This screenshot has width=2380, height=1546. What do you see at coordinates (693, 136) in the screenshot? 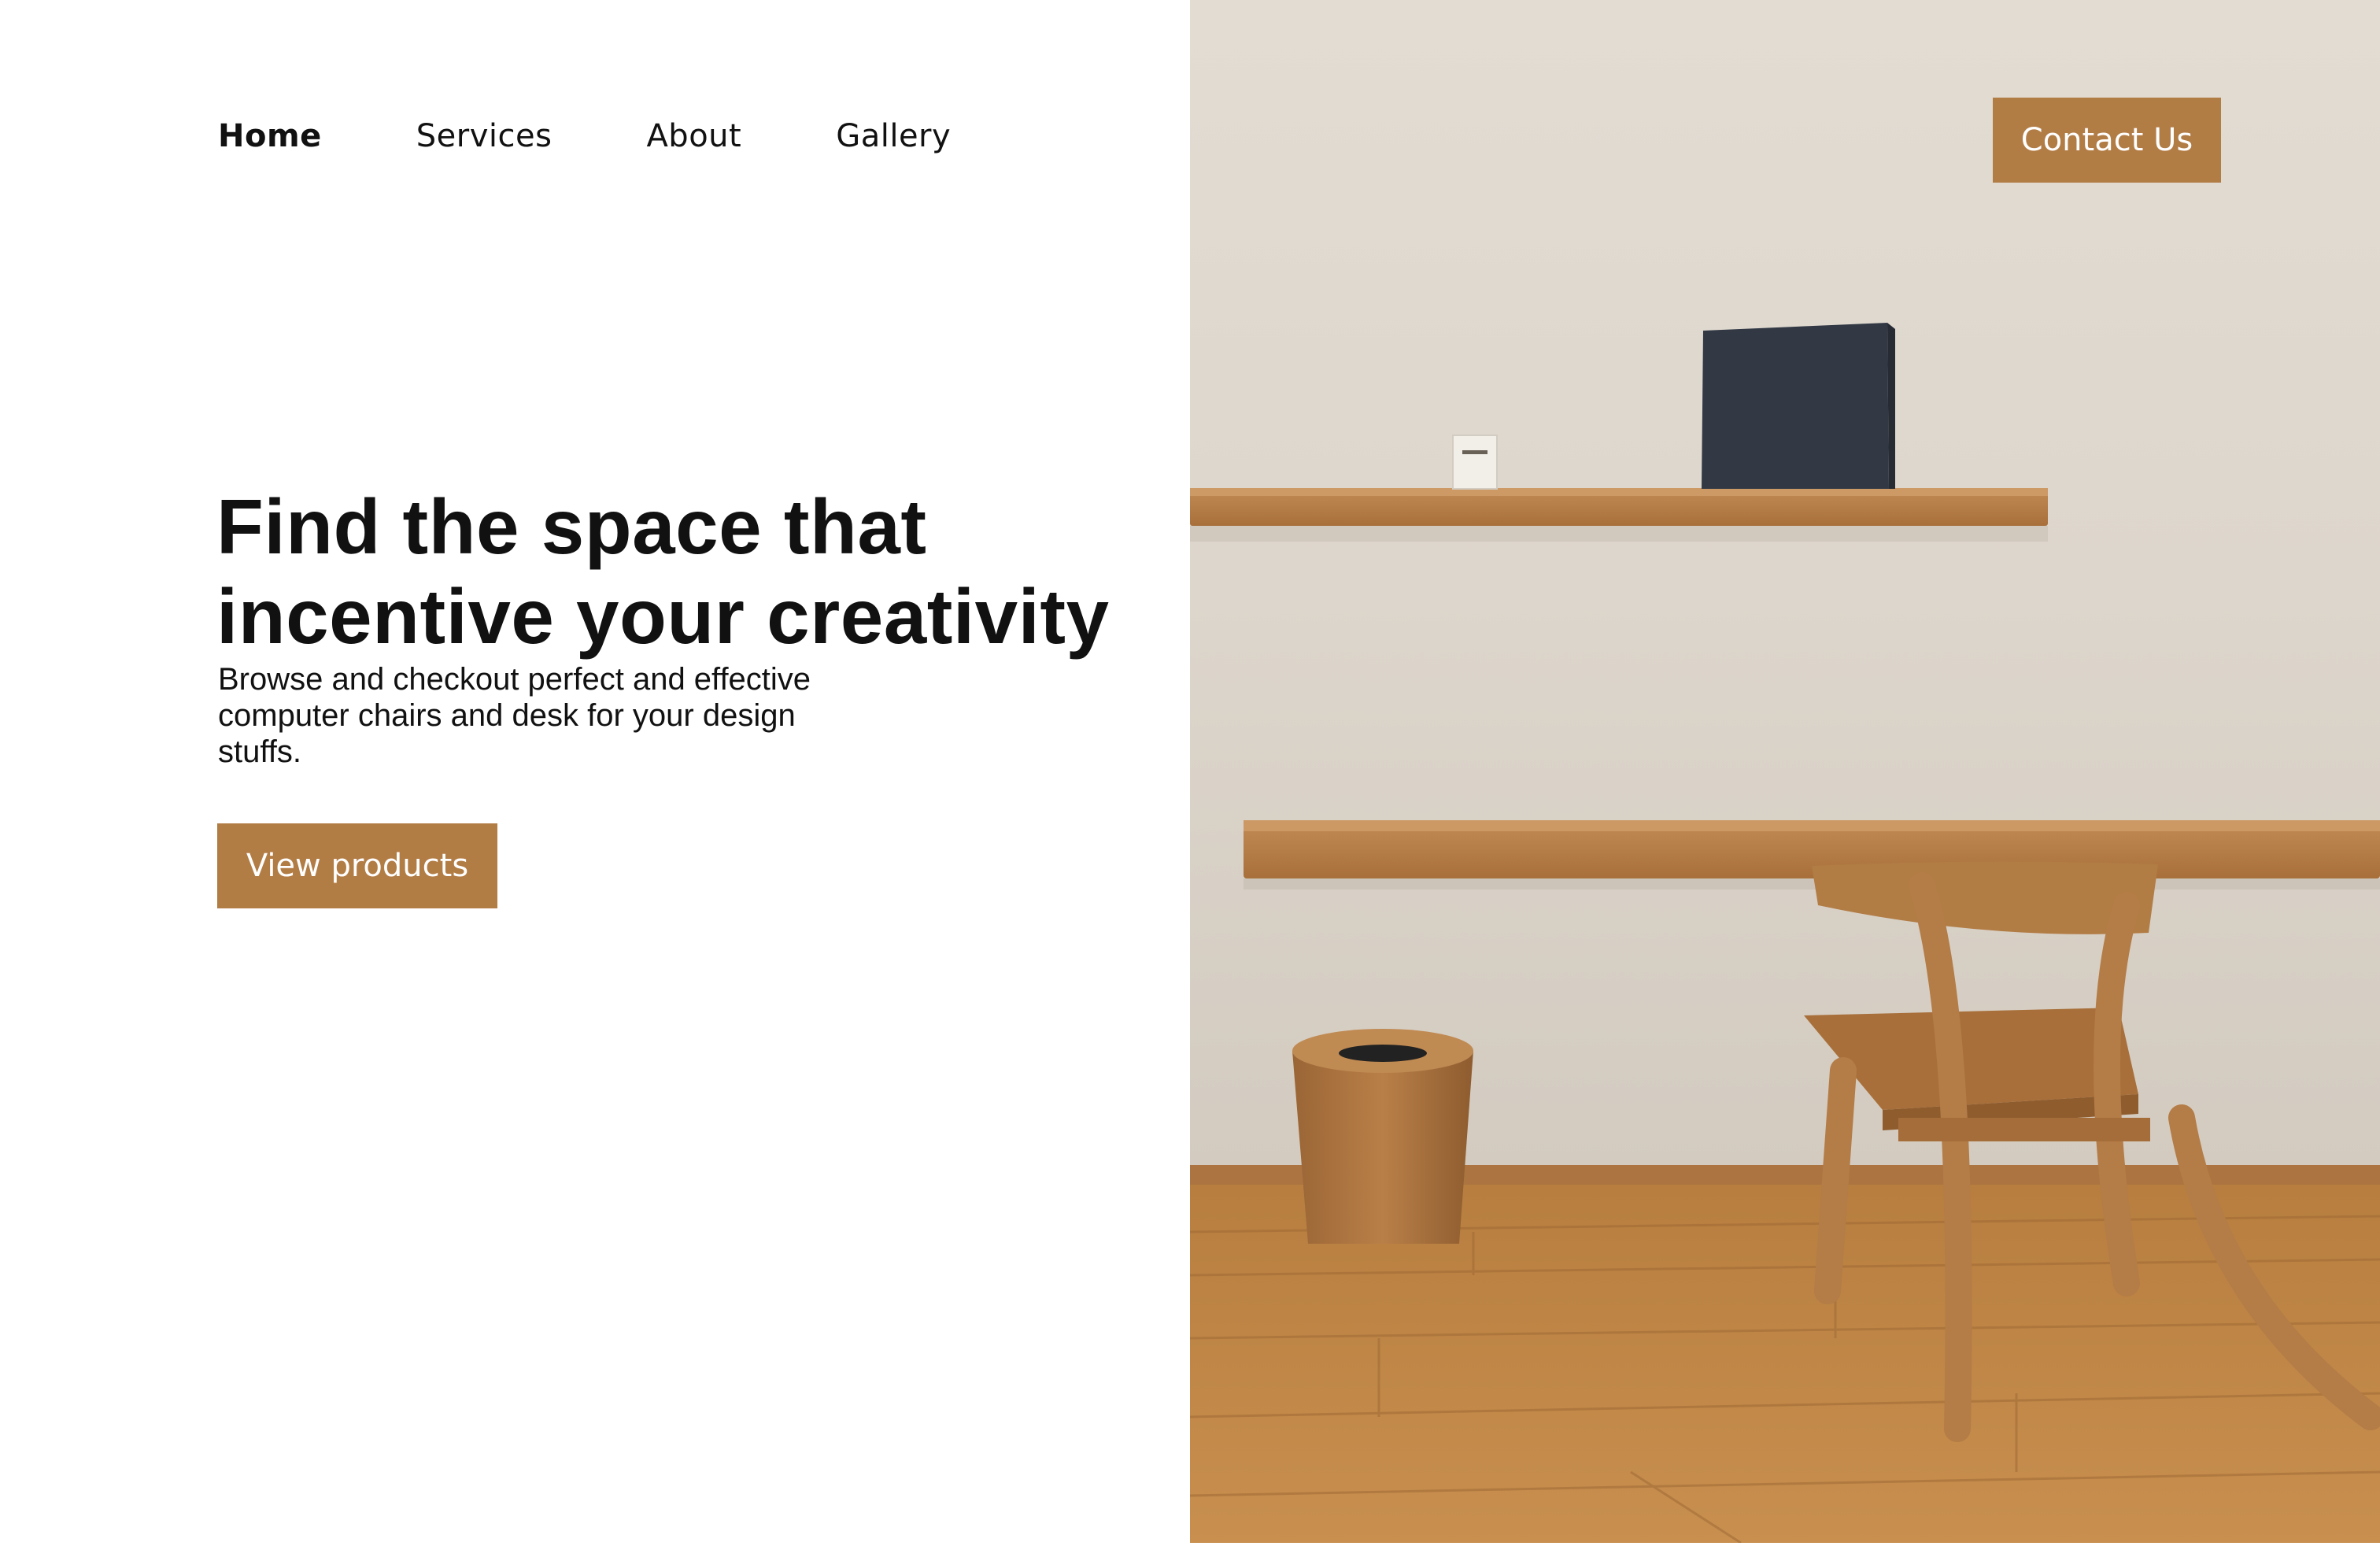
I see `nav-item-about: About` at bounding box center [693, 136].